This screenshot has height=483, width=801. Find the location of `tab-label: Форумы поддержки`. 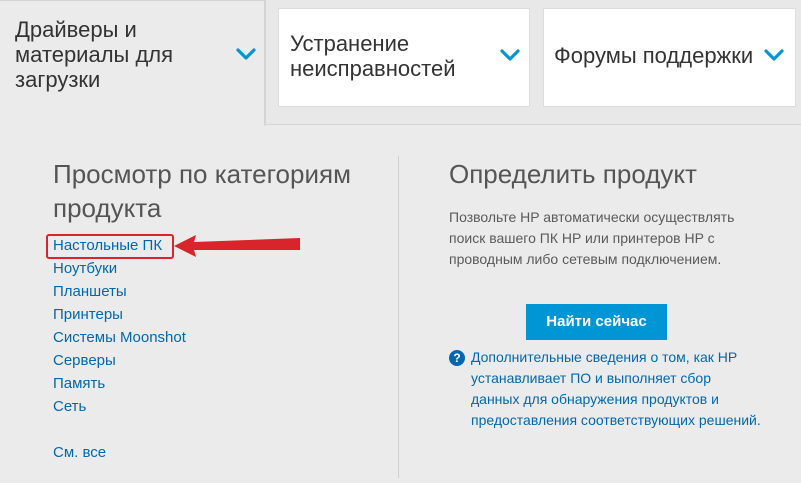

tab-label: Форумы поддержки is located at coordinates (654, 55).